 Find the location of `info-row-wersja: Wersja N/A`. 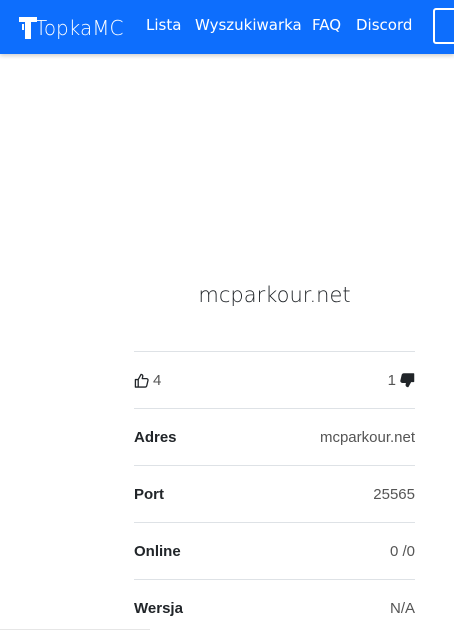

info-row-wersja: Wersja N/A is located at coordinates (274, 608).